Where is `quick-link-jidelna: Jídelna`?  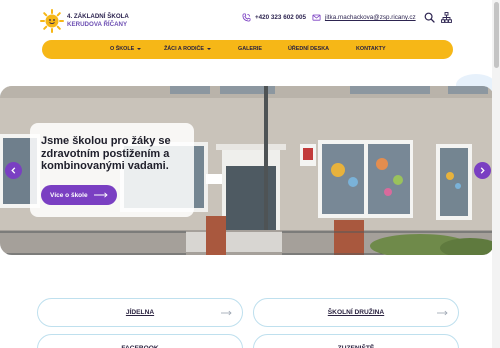
quick-link-jidelna: Jídelna is located at coordinates (140, 312).